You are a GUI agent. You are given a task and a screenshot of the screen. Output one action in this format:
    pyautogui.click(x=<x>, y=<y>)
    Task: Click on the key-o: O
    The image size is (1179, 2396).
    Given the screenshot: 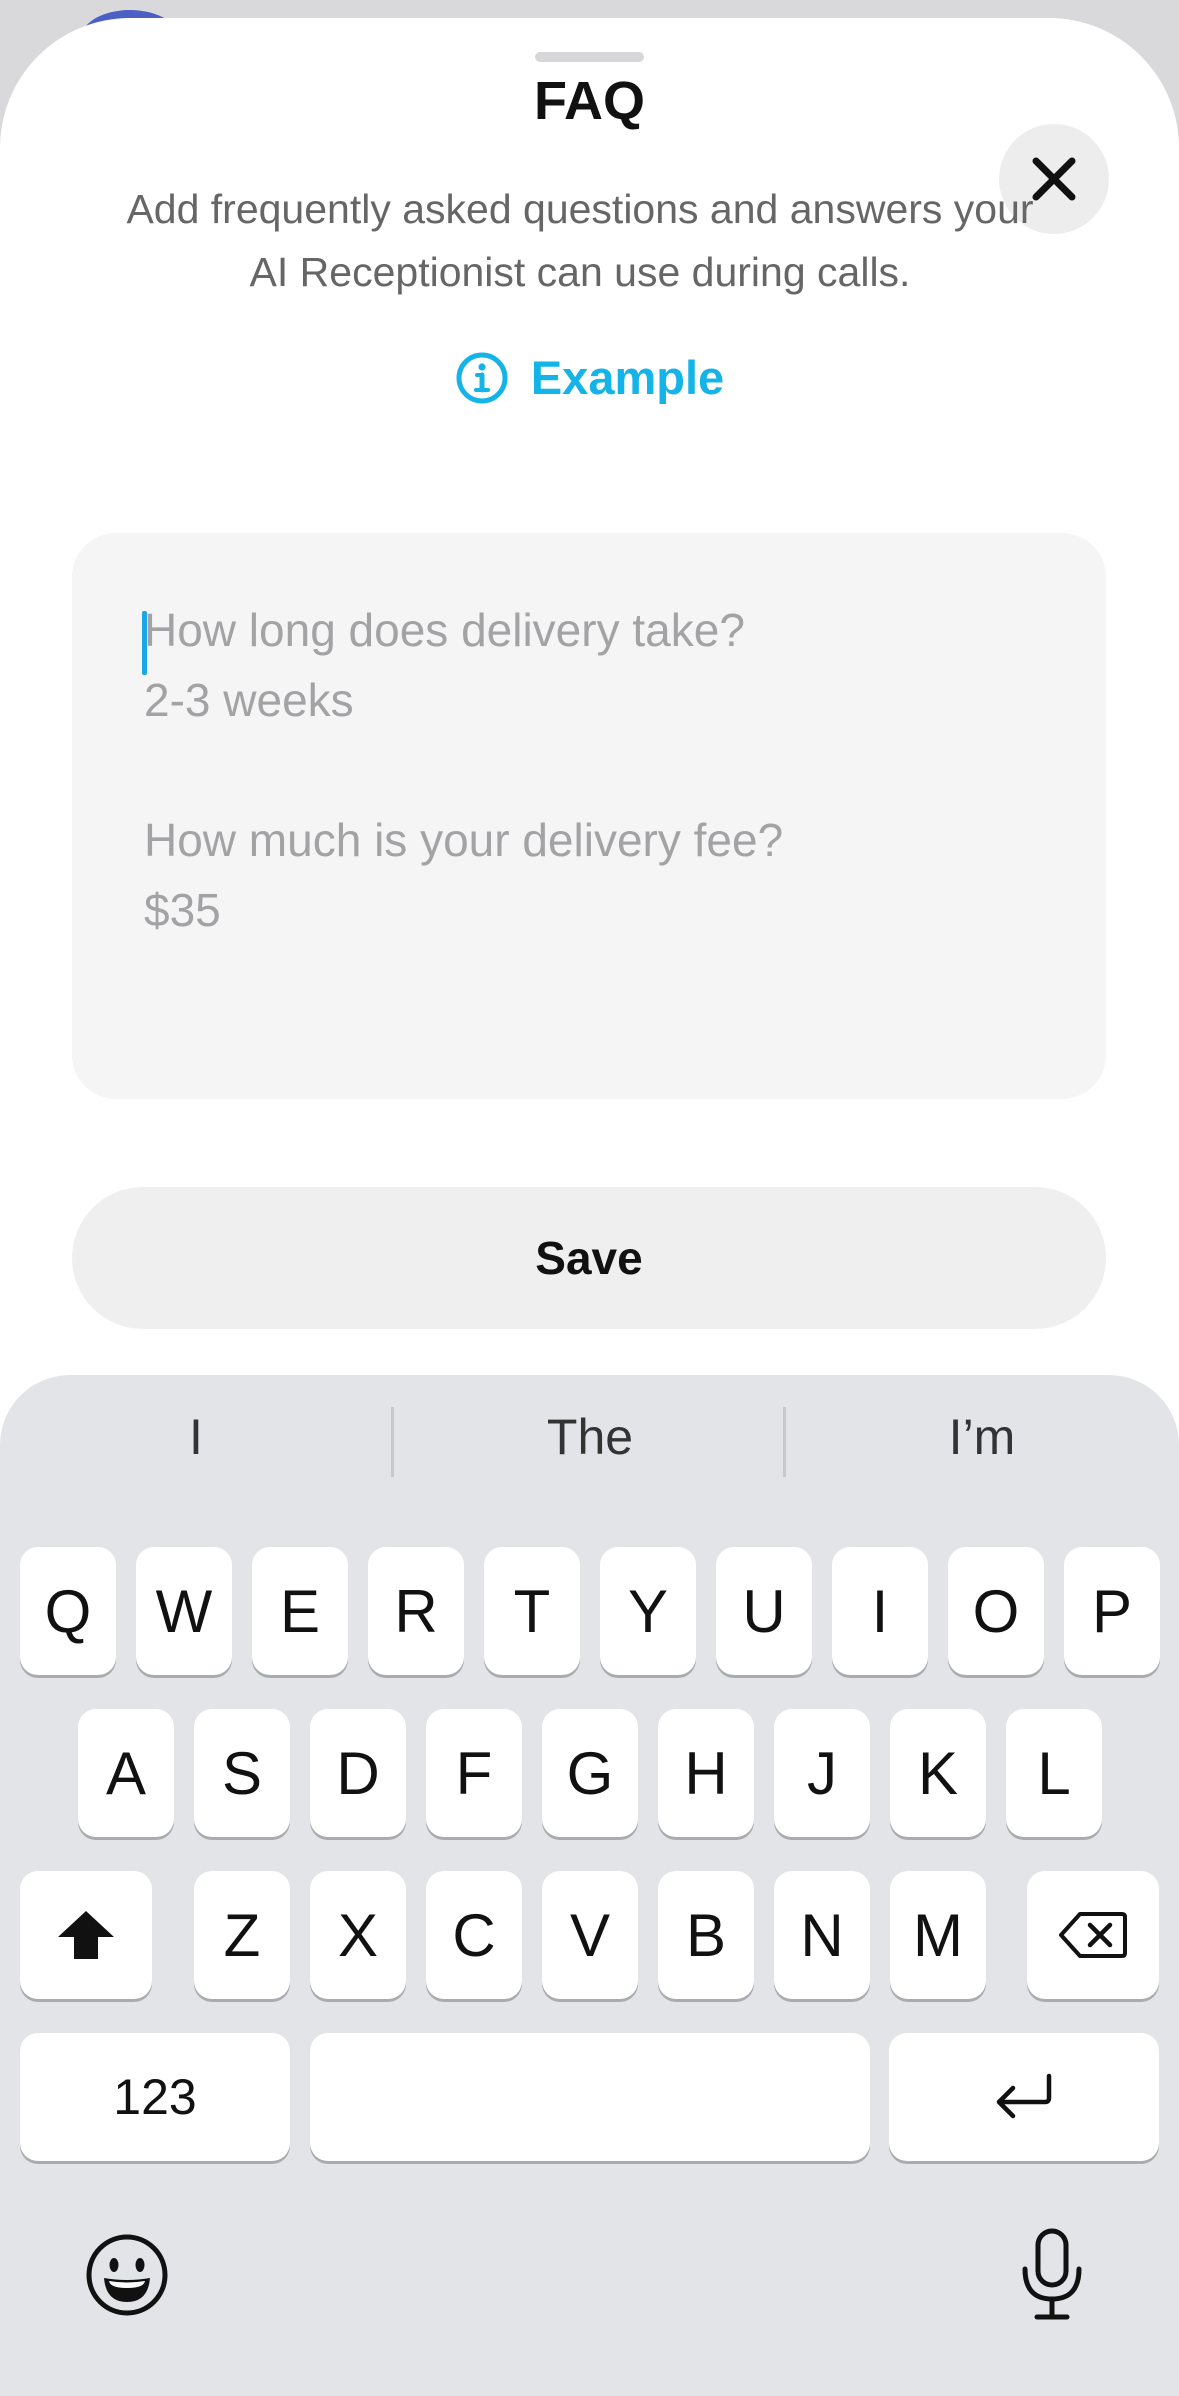 What is the action you would take?
    pyautogui.click(x=996, y=1611)
    